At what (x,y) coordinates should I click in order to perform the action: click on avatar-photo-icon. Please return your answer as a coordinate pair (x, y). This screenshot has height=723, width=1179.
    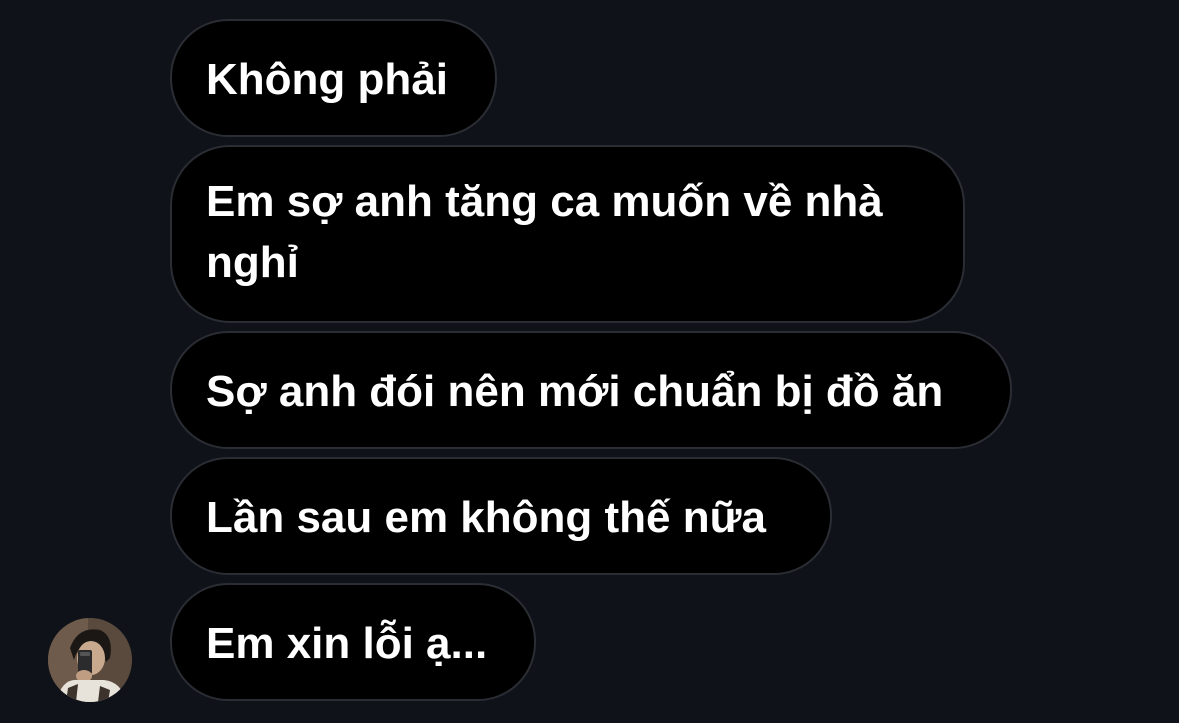
    Looking at the image, I should click on (90, 660).